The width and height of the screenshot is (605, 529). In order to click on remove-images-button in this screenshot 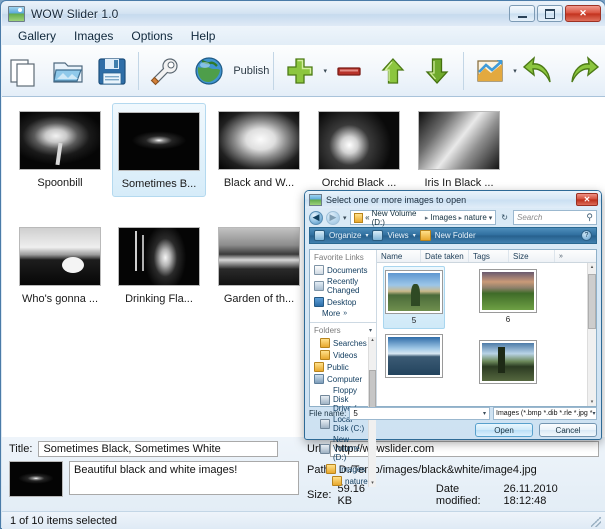, I will do `click(349, 71)`.